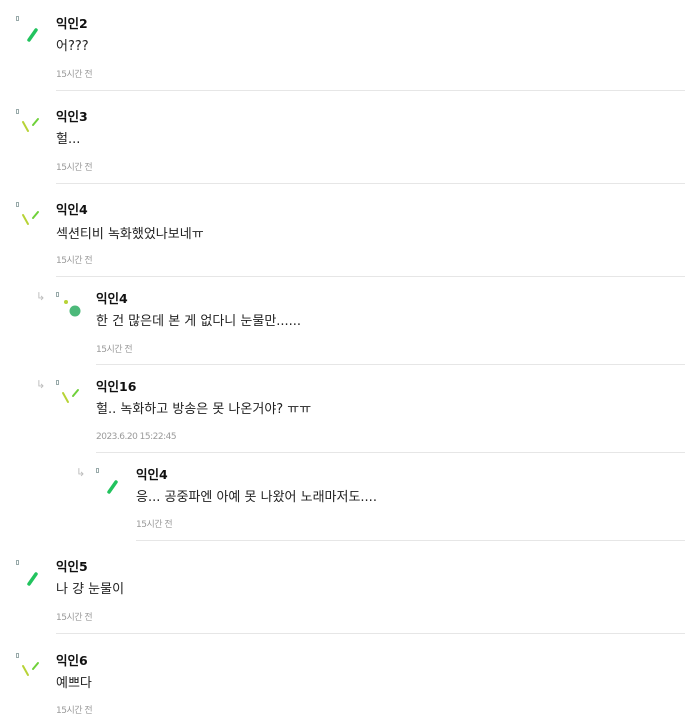  I want to click on comment-author: 익인16, so click(116, 387).